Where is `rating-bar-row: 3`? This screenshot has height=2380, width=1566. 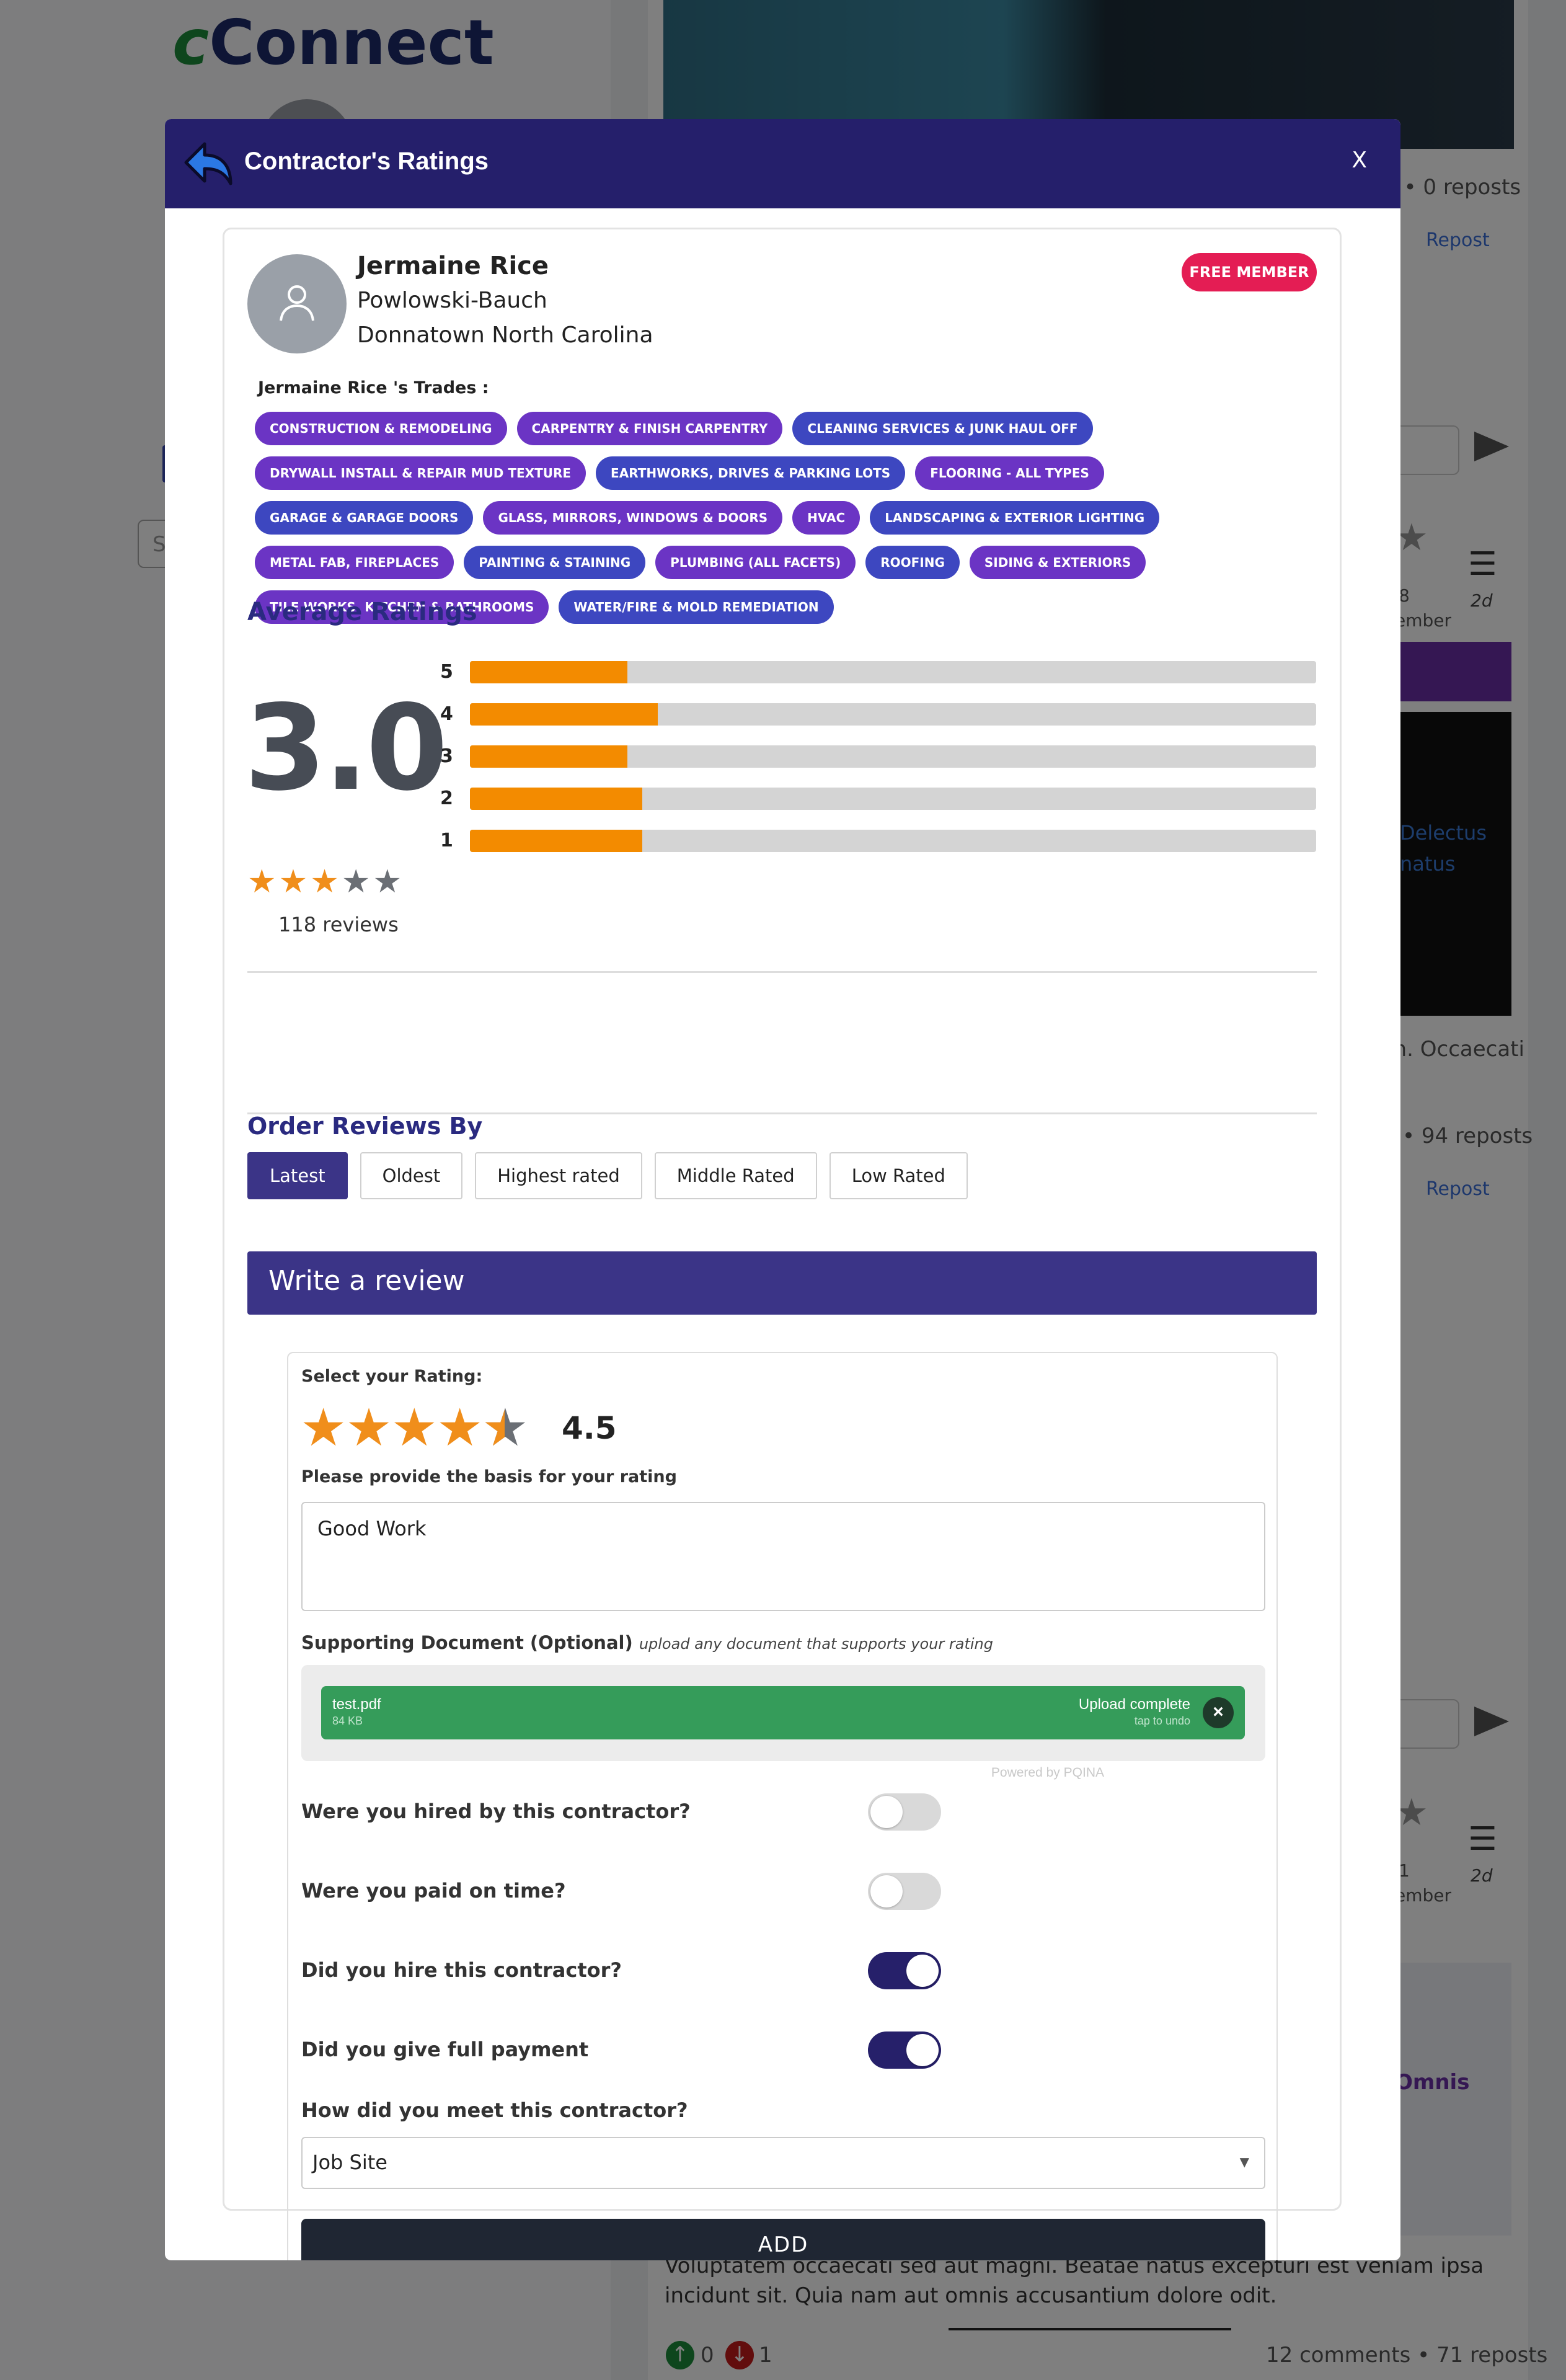 rating-bar-row: 3 is located at coordinates (878, 756).